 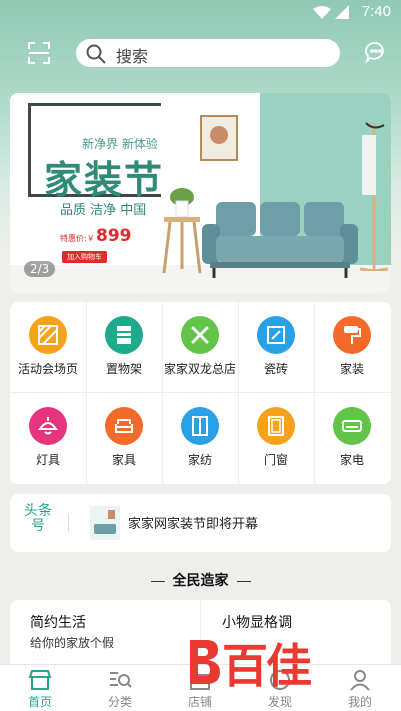 I want to click on category-item-decoration: 家装, so click(x=352, y=347).